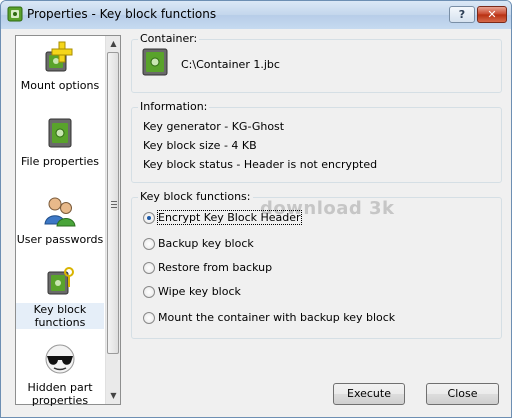 The image size is (512, 418). What do you see at coordinates (462, 394) in the screenshot?
I see `close-button: Close` at bounding box center [462, 394].